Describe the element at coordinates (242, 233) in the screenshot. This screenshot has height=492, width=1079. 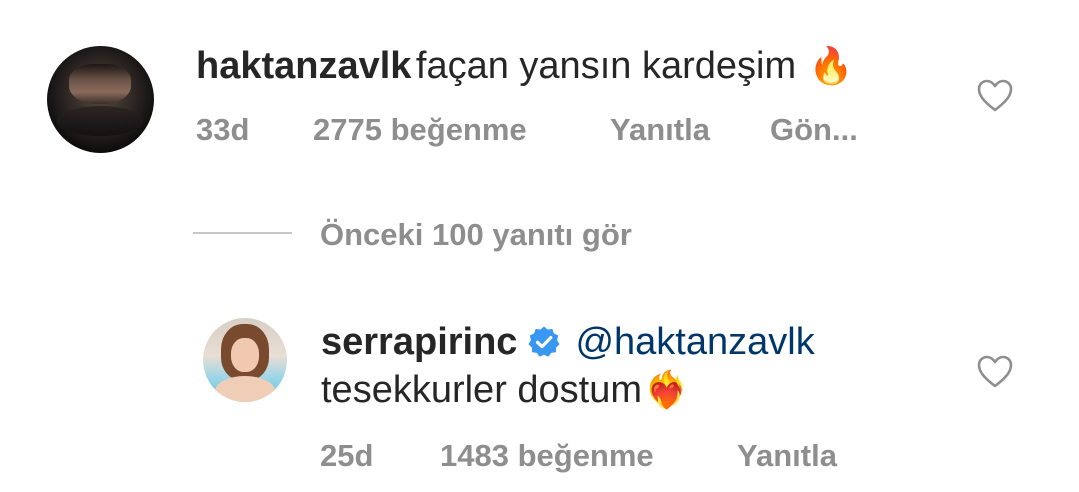
I see `replies-divider` at that location.